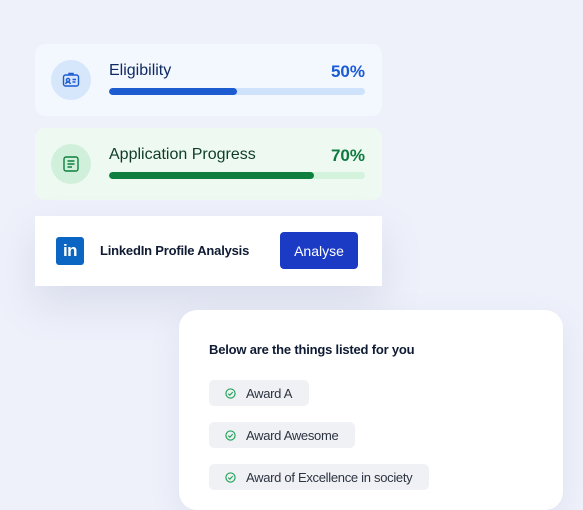  Describe the element at coordinates (173, 91) in the screenshot. I see `eligibility-progress-fill` at that location.